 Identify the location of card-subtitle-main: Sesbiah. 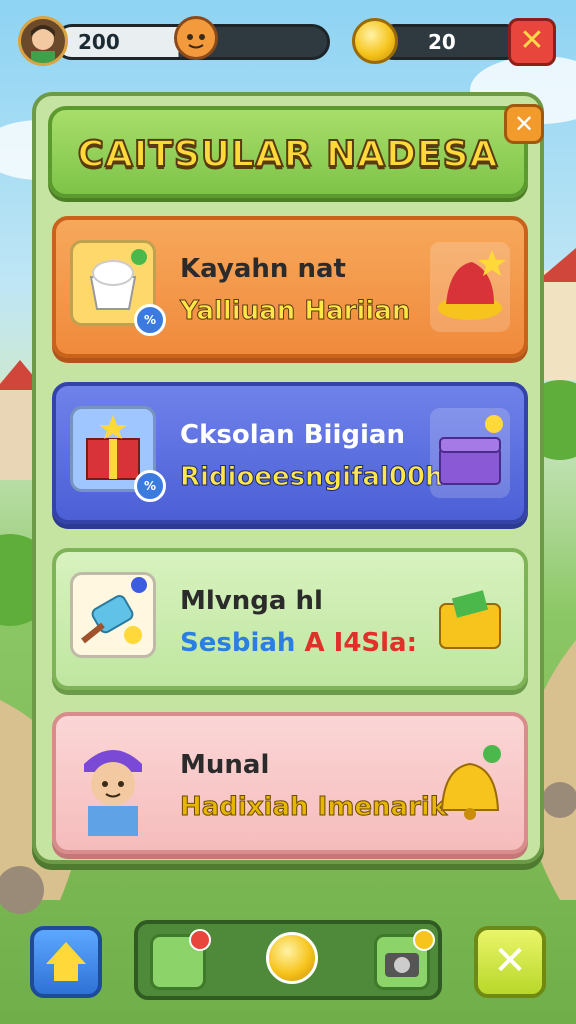
(238, 643).